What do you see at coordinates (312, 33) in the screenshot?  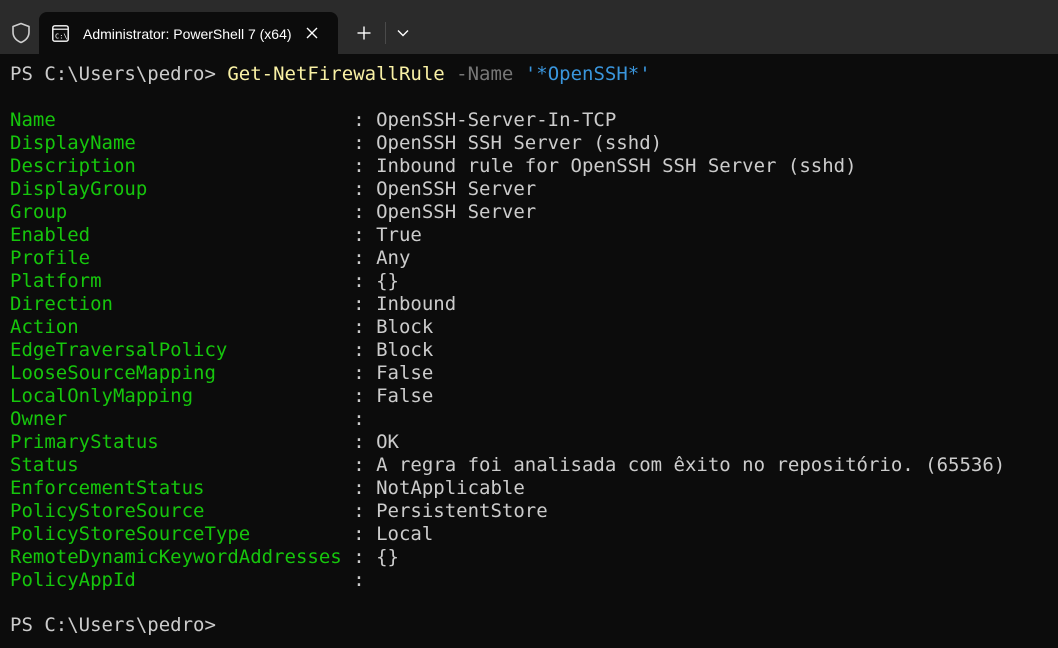 I see `close-icon` at bounding box center [312, 33].